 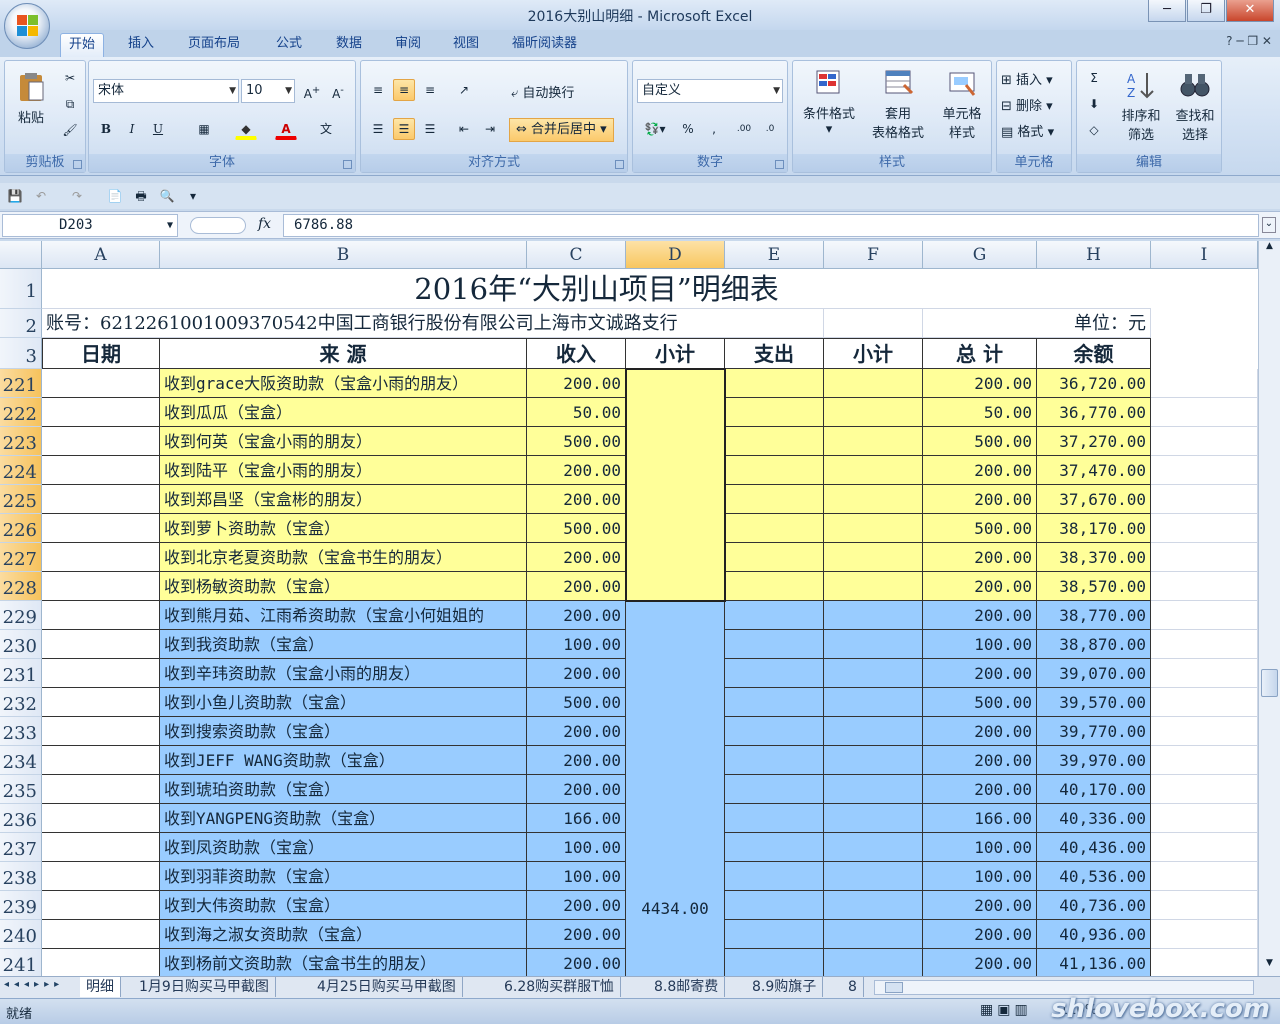 I want to click on income-cell: 500.00, so click(x=576, y=441).